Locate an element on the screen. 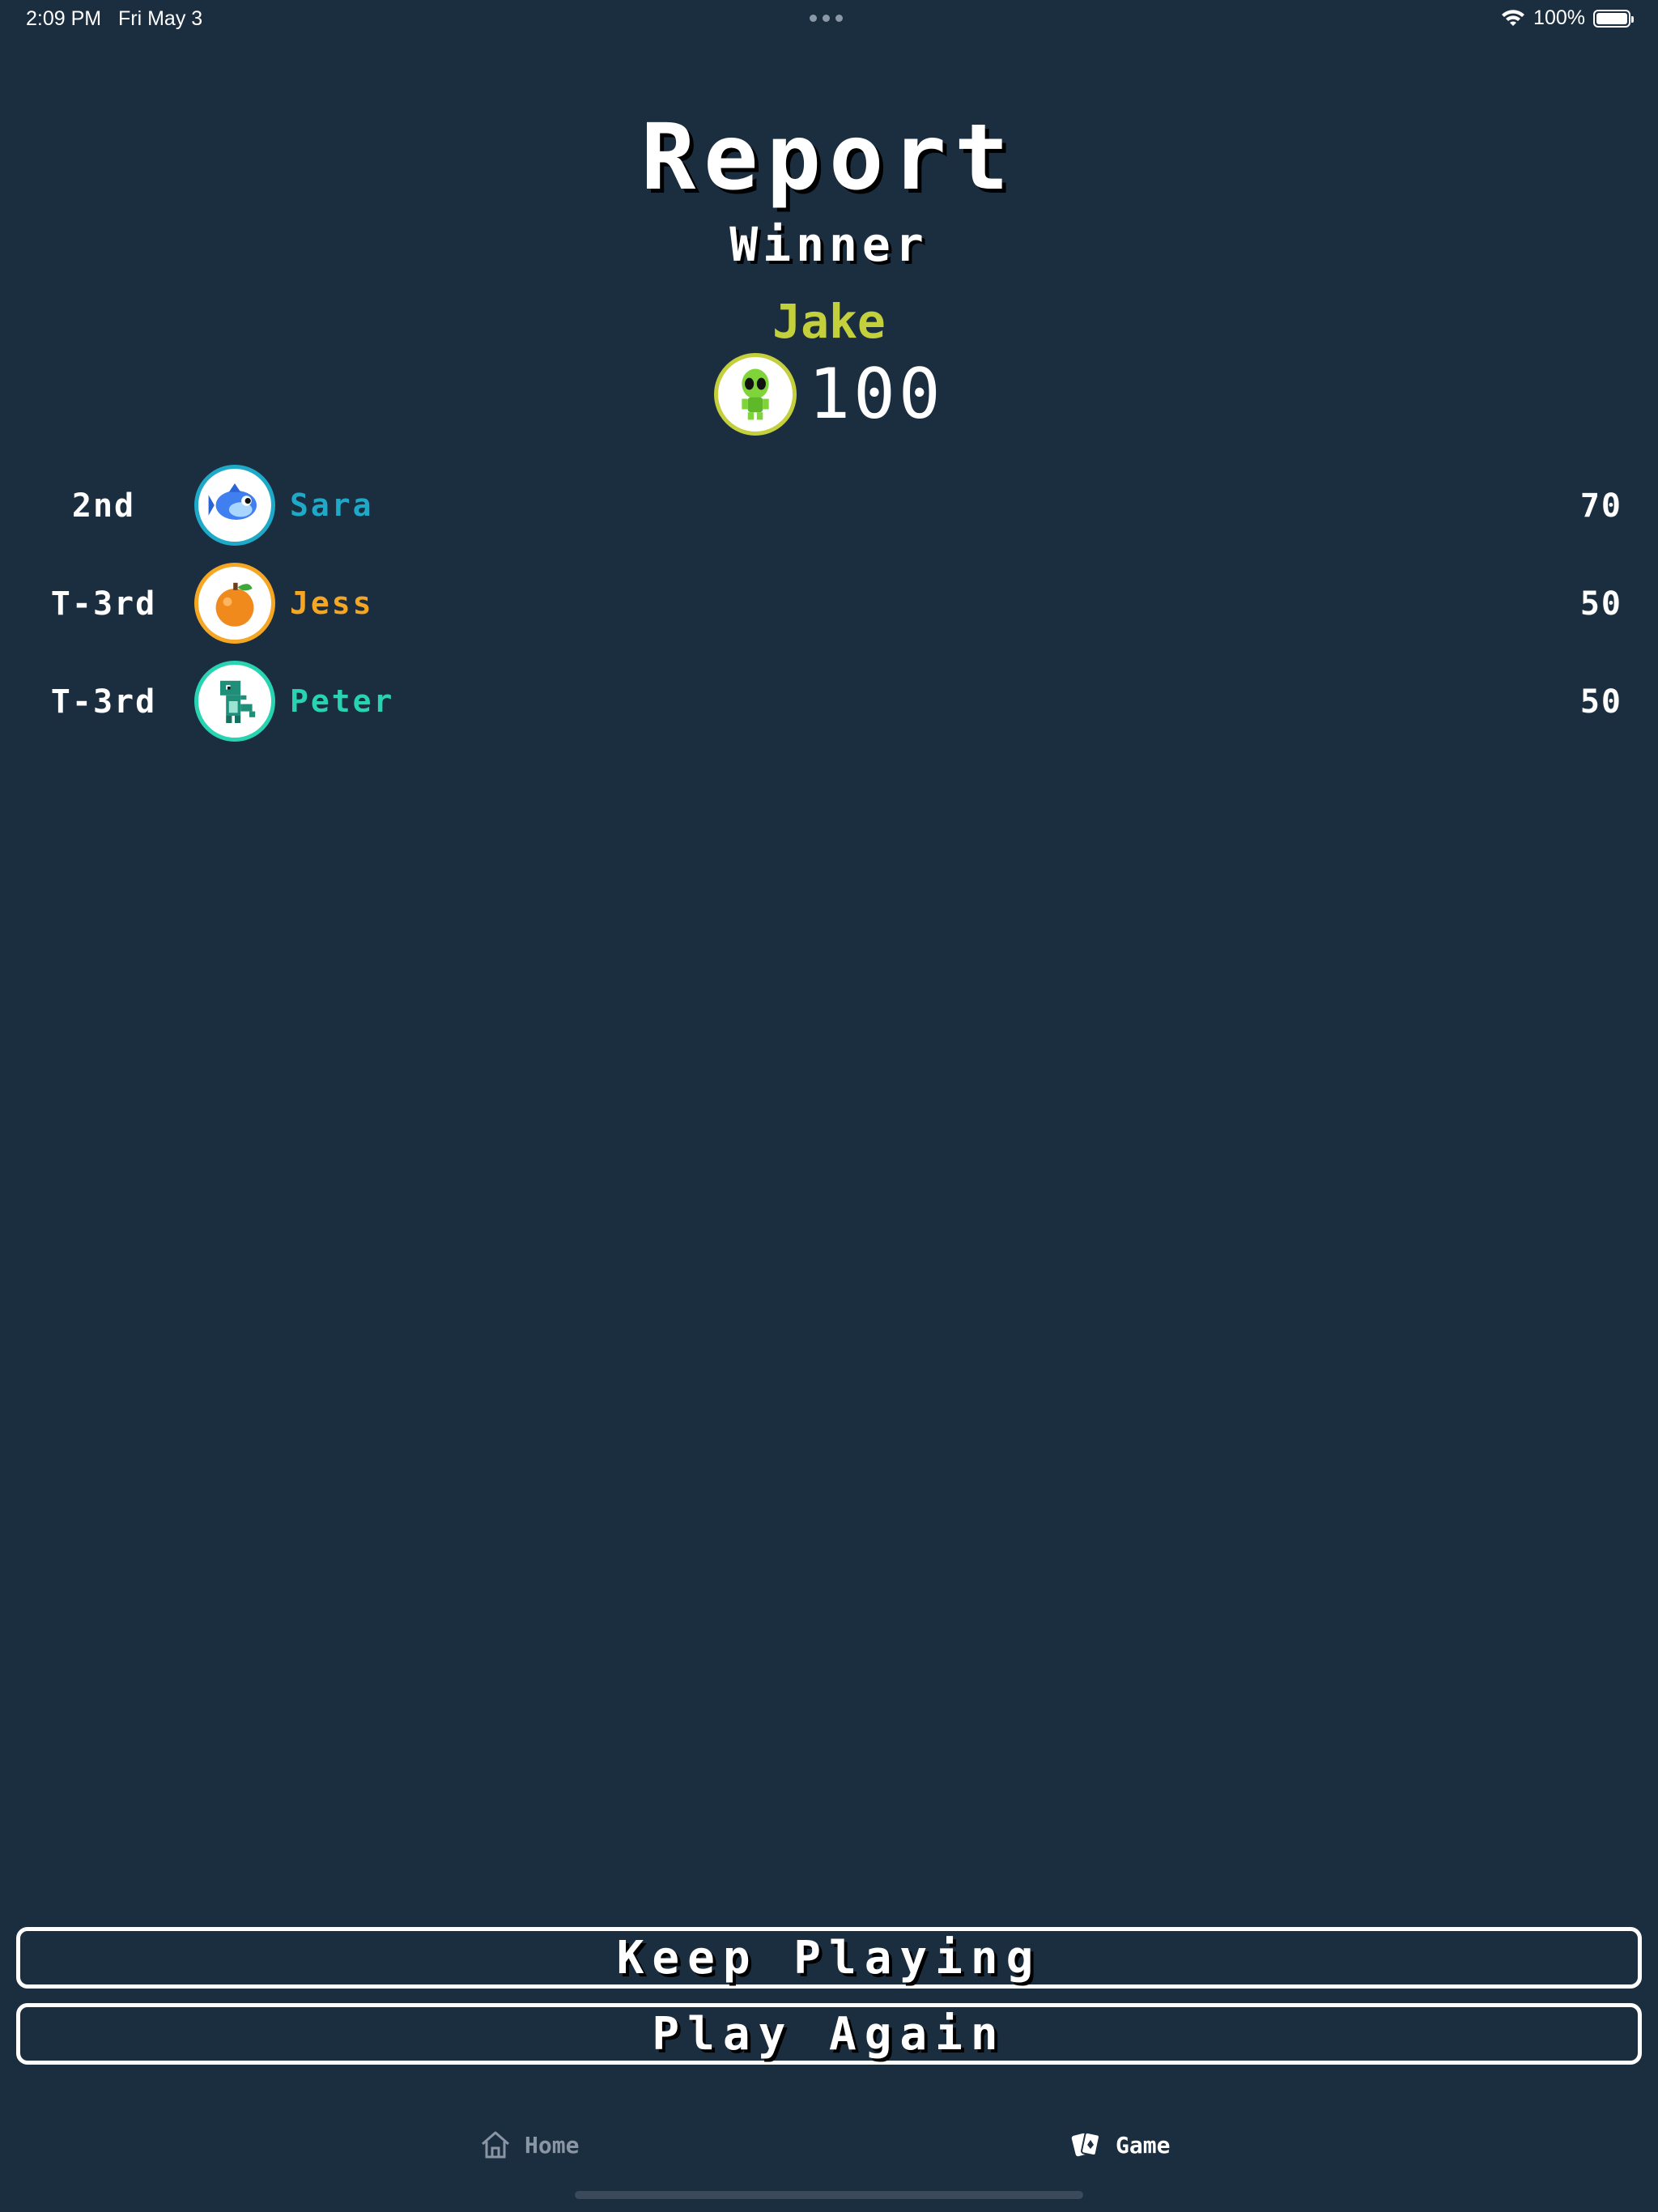 This screenshot has height=2212, width=1658. wifi-icon is located at coordinates (1513, 18).